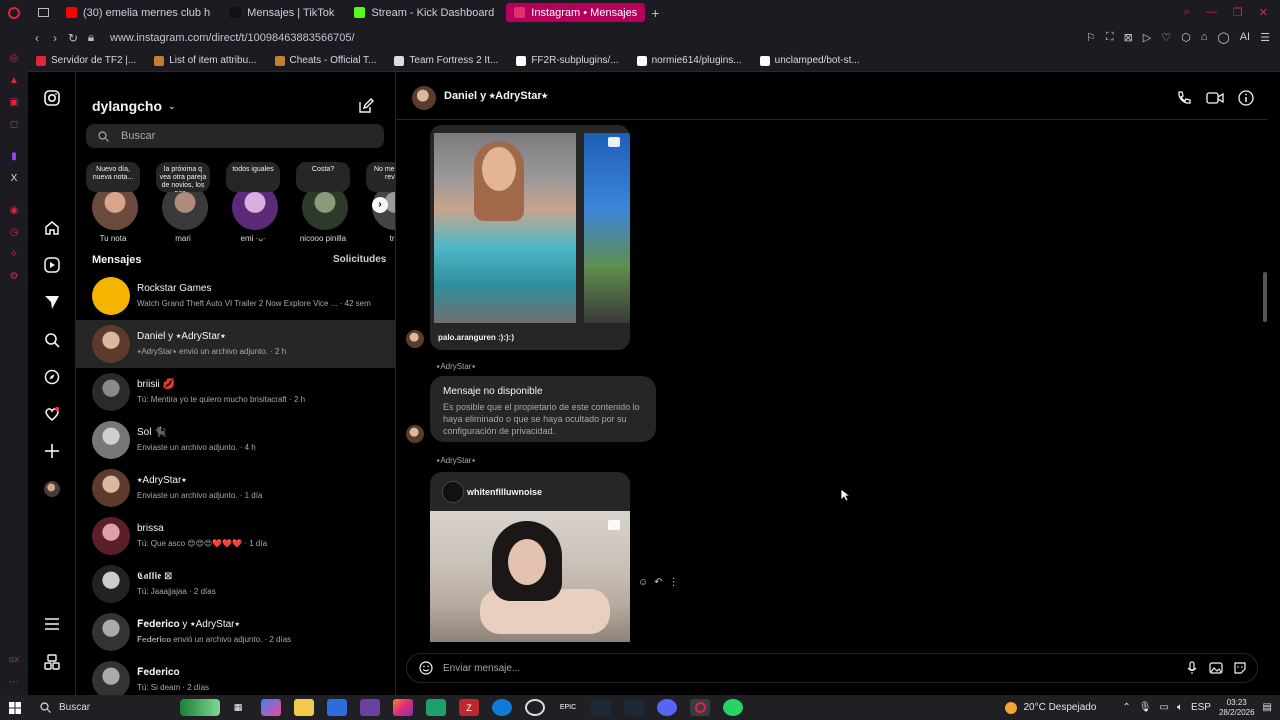 The image size is (1280, 720). What do you see at coordinates (1128, 37) in the screenshot?
I see `adblock-icon: ⊠` at bounding box center [1128, 37].